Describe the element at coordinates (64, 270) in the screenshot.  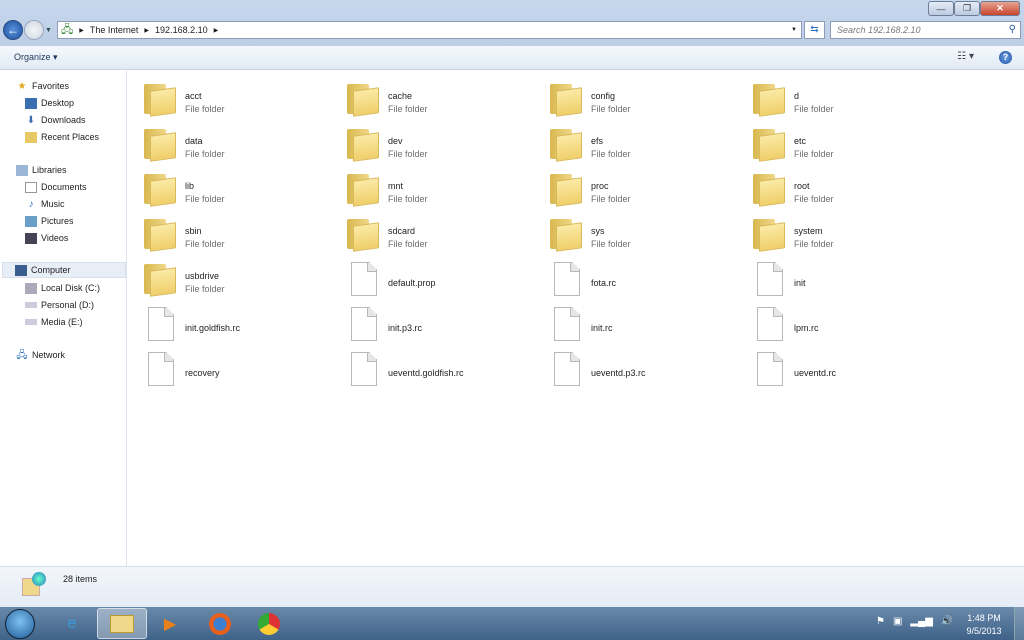
I see `sidebar-computer: Computer` at that location.